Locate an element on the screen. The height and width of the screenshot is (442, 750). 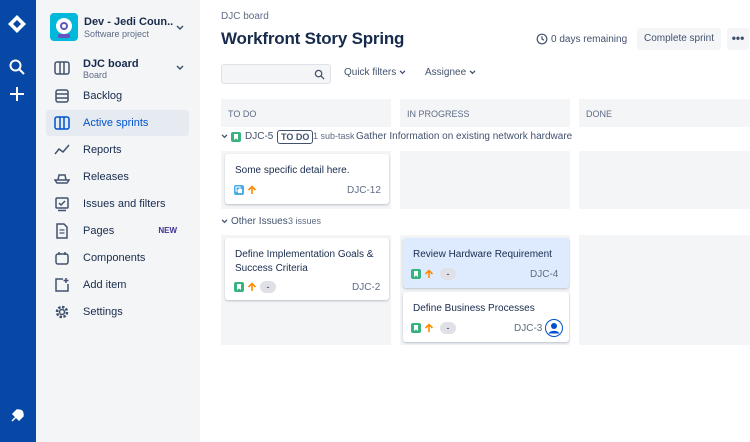
gear-icon is located at coordinates (62, 312).